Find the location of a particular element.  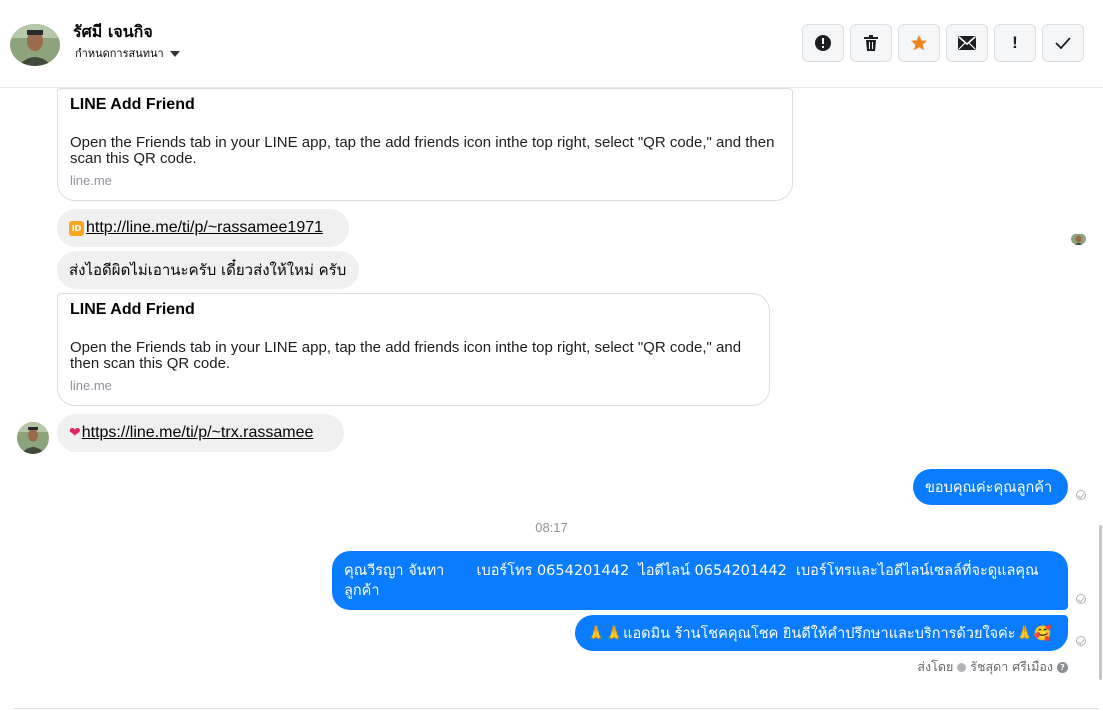

assign-conversation-dropdown: กำหนดการสนทนา is located at coordinates (127, 53).